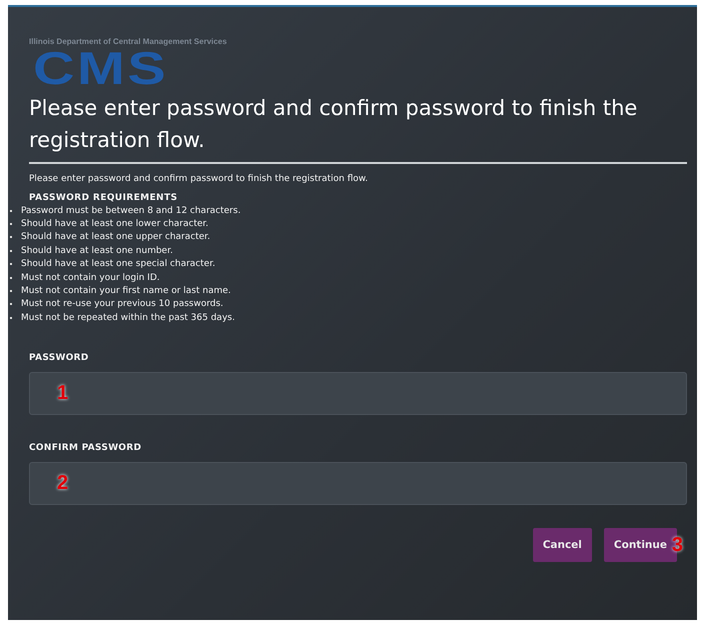 Image resolution: width=701 pixels, height=627 pixels. I want to click on requirement-text: Must not contain your first name or last name., so click(126, 291).